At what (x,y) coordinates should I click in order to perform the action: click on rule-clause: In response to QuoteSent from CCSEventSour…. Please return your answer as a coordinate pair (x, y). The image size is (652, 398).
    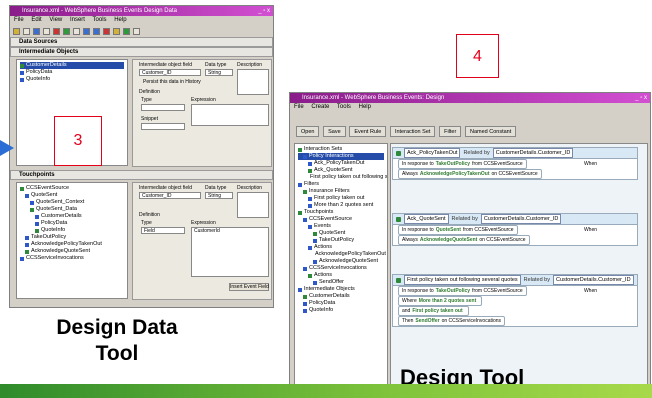
    Looking at the image, I should click on (458, 230).